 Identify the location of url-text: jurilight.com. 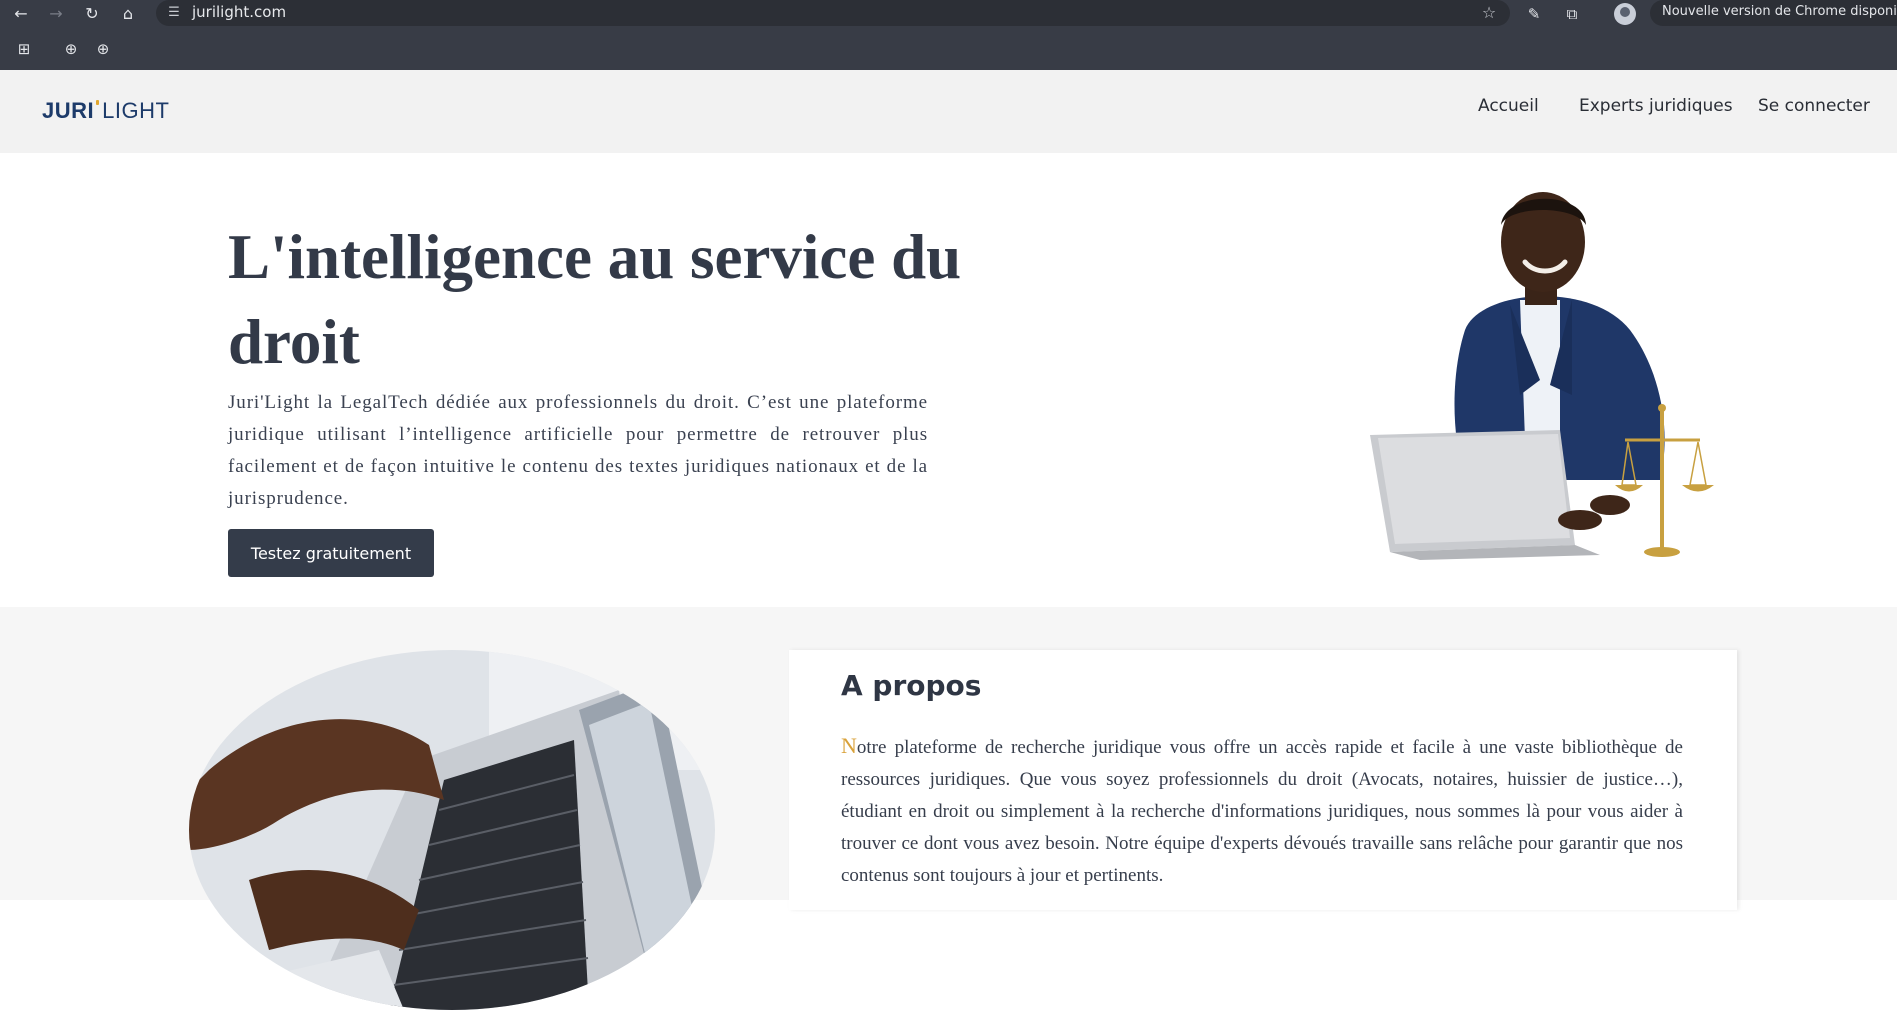
(239, 13).